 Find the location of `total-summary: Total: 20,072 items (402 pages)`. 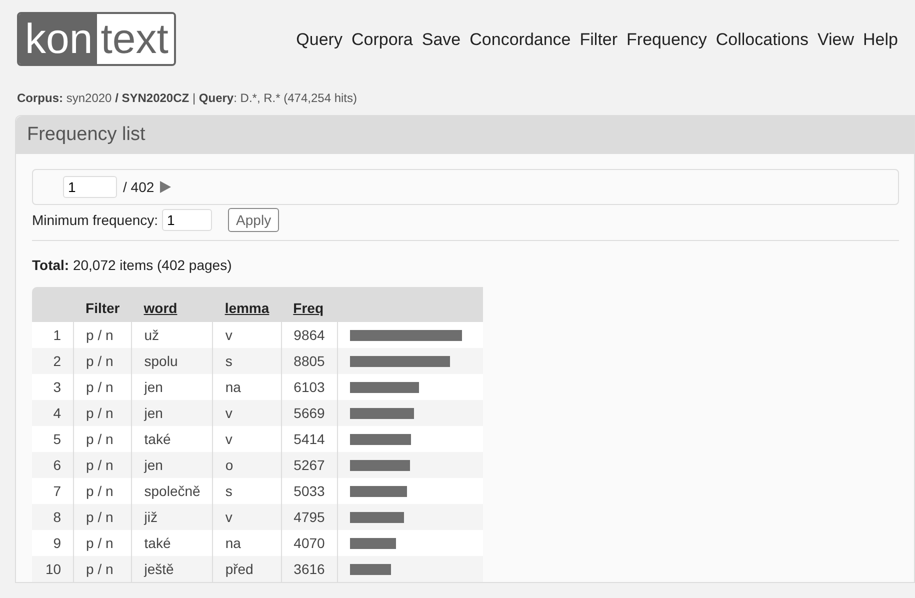

total-summary: Total: 20,072 items (402 pages) is located at coordinates (132, 265).